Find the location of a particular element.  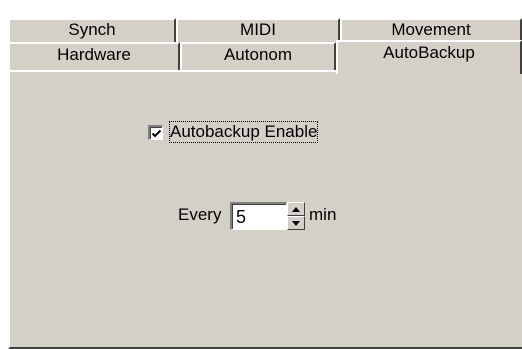

tab-midi: MIDI is located at coordinates (258, 30).